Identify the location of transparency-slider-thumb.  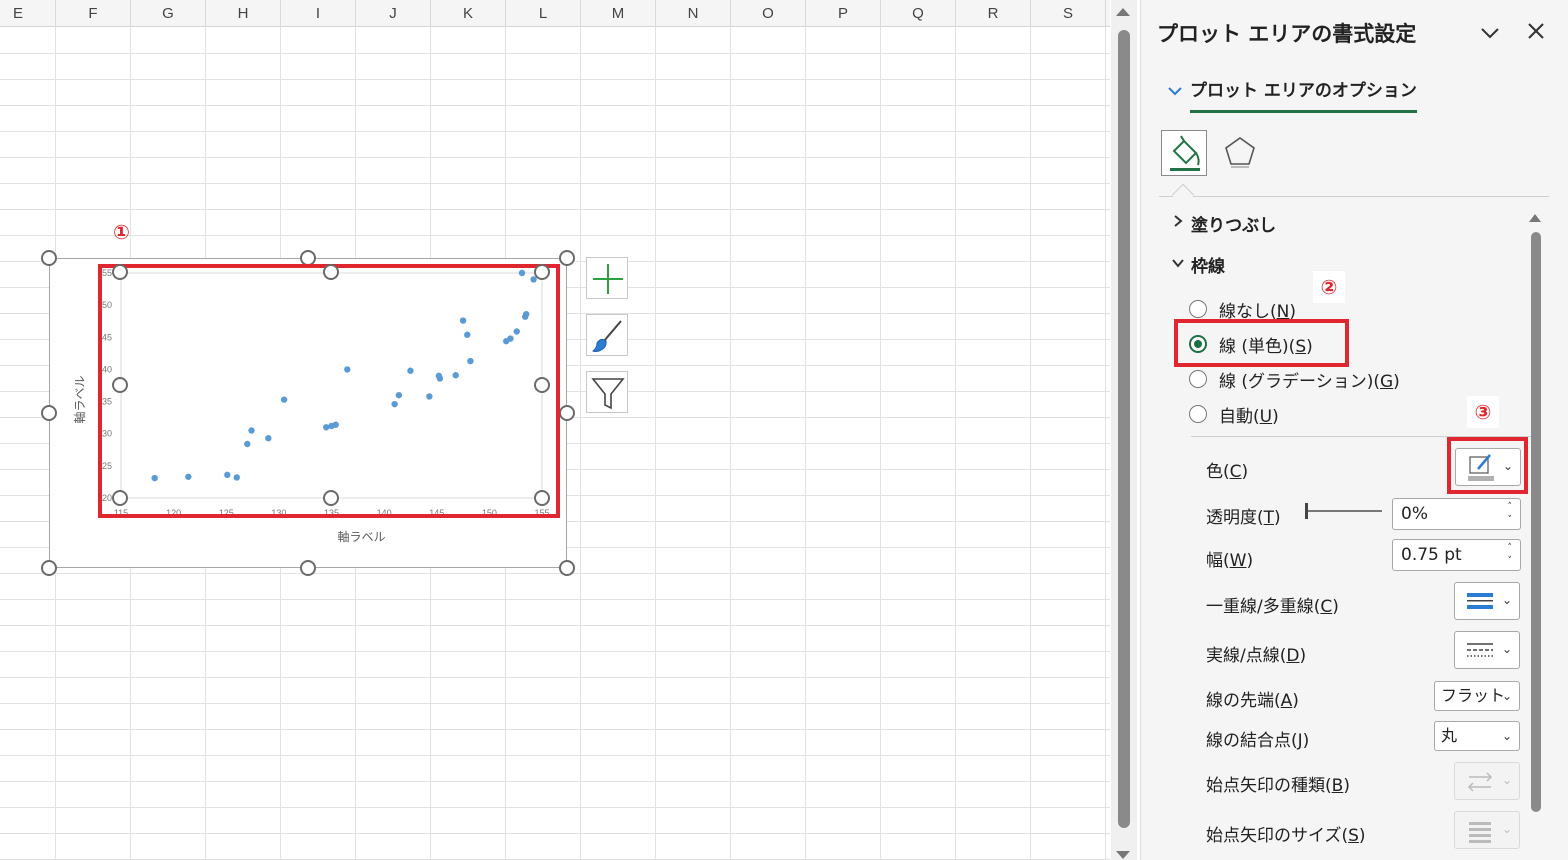
(1306, 511).